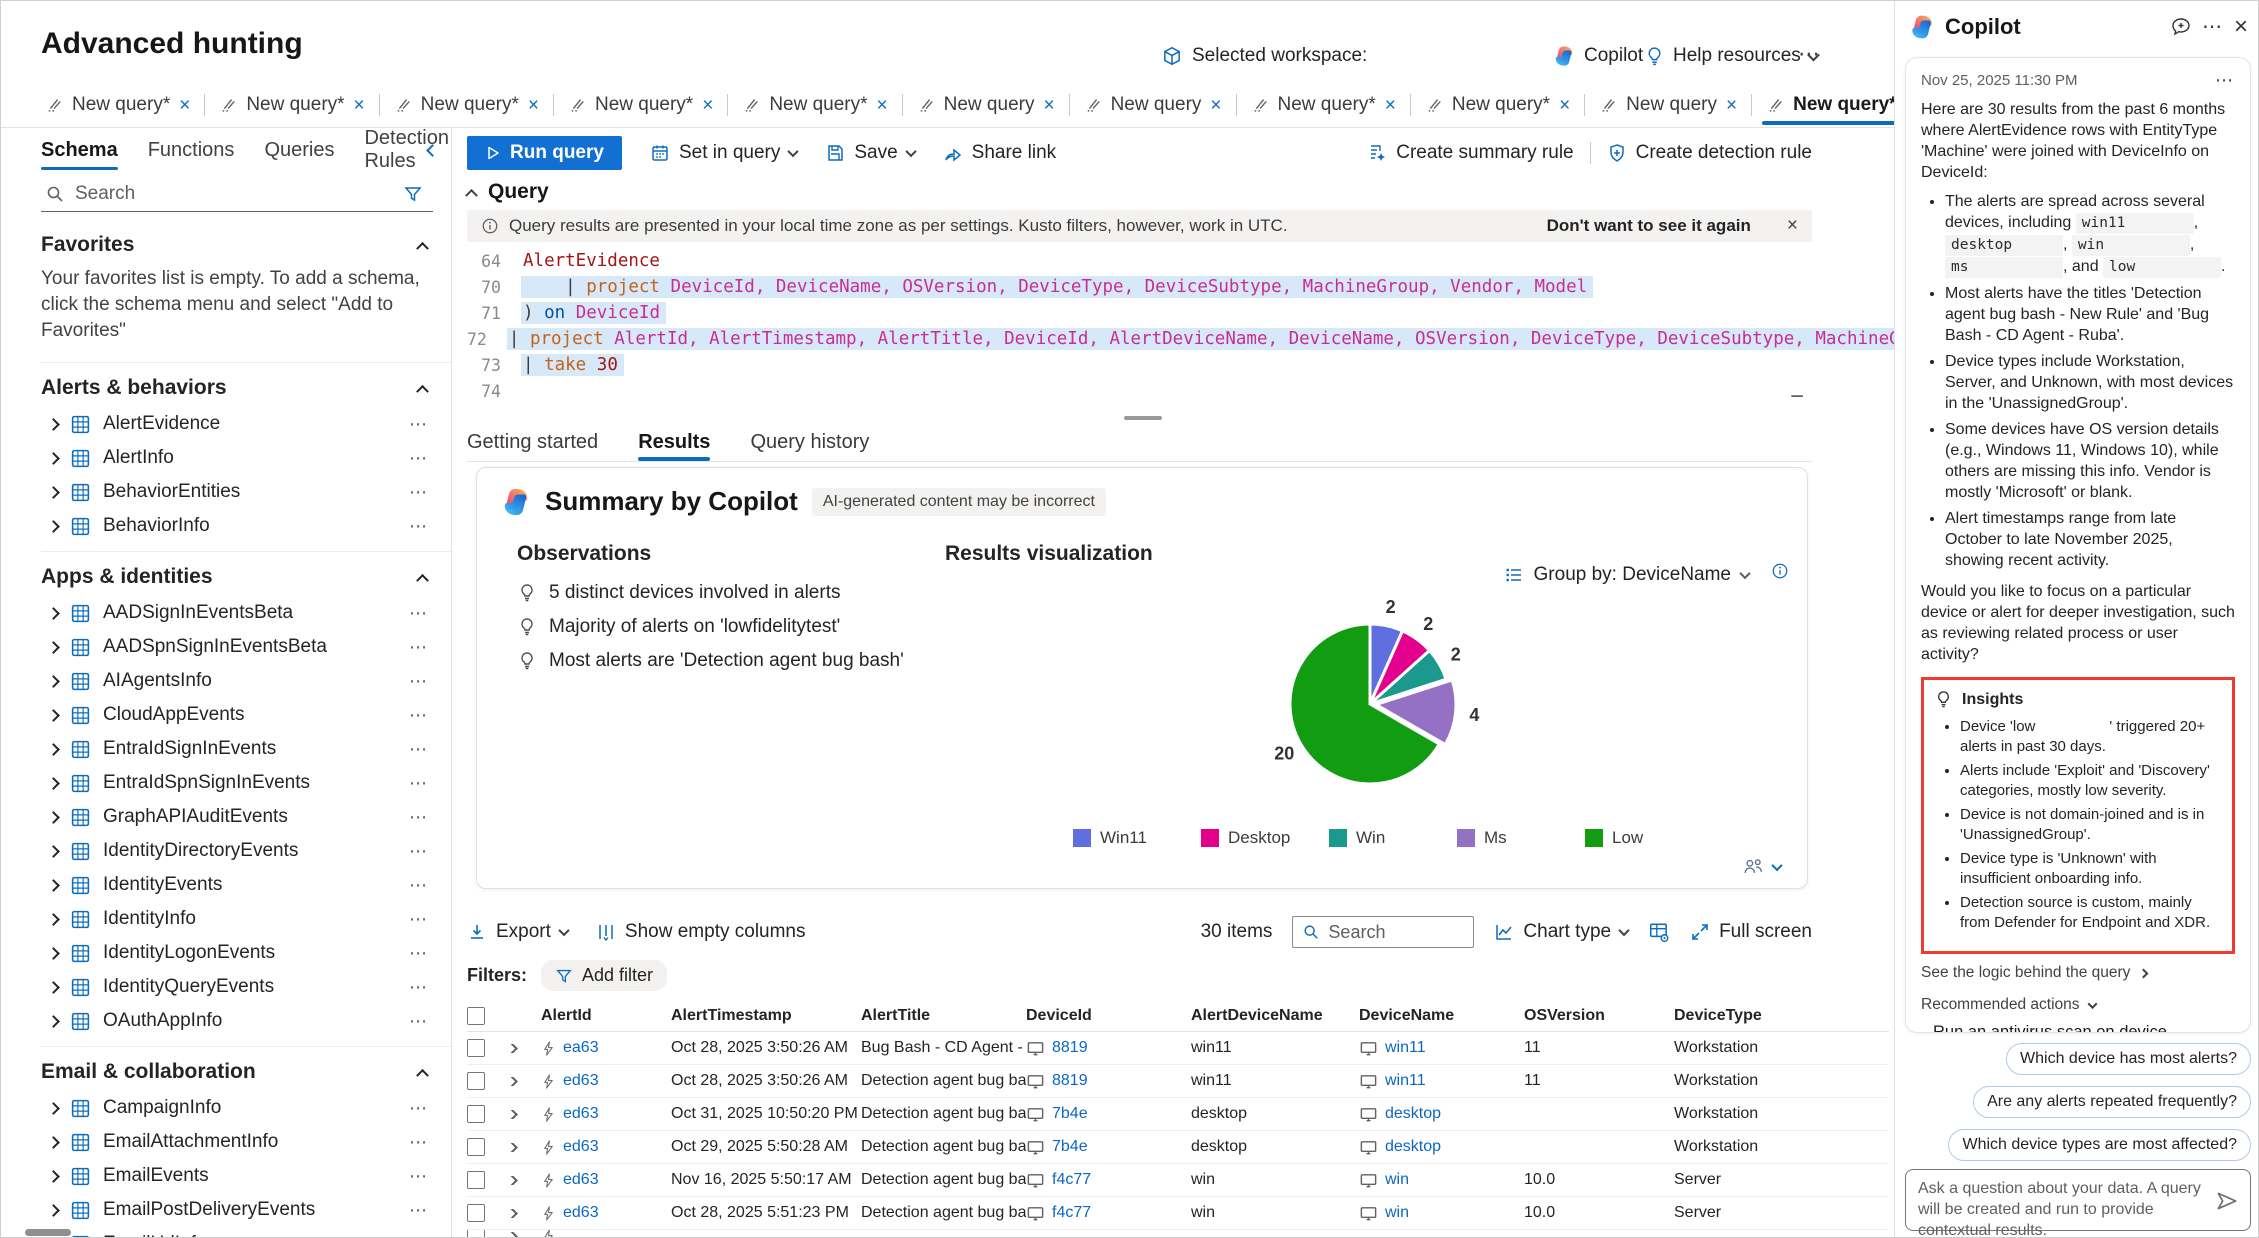  I want to click on schema-table-item: IdentityQueryEvents ⋯, so click(246, 987).